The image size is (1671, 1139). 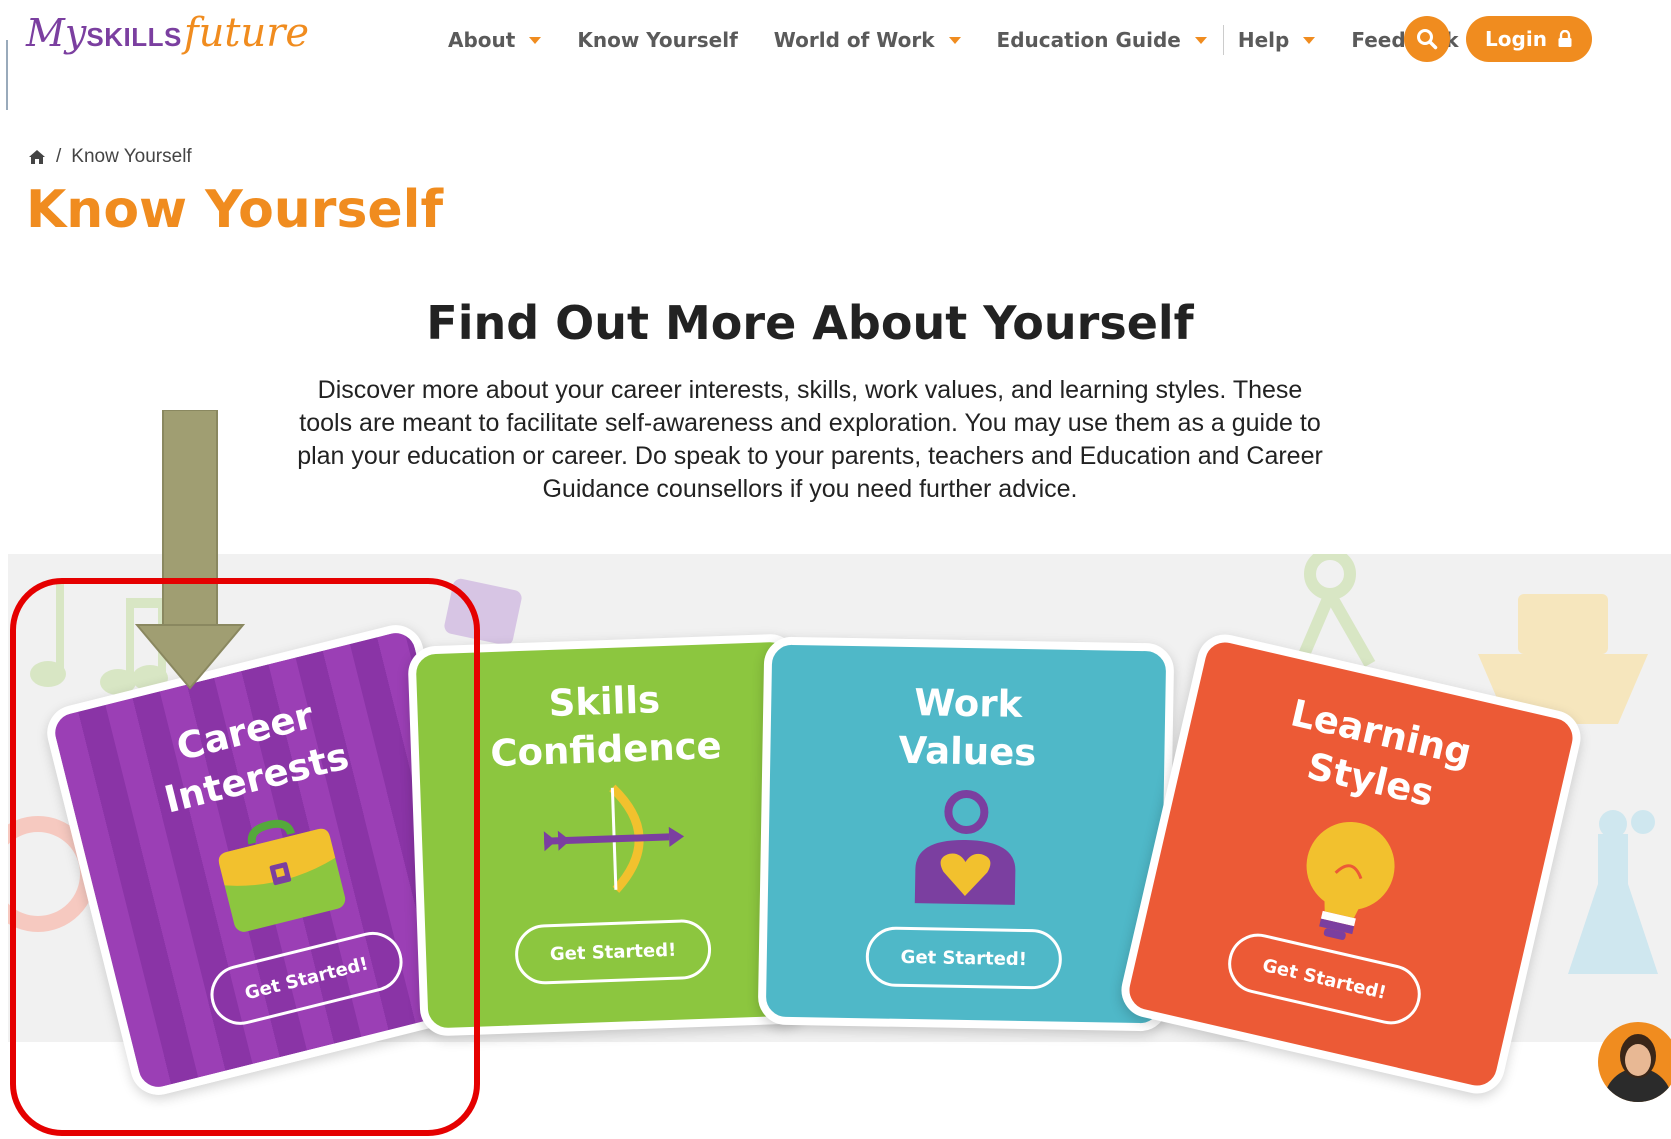 What do you see at coordinates (1350, 880) in the screenshot?
I see `lightbulb-icon` at bounding box center [1350, 880].